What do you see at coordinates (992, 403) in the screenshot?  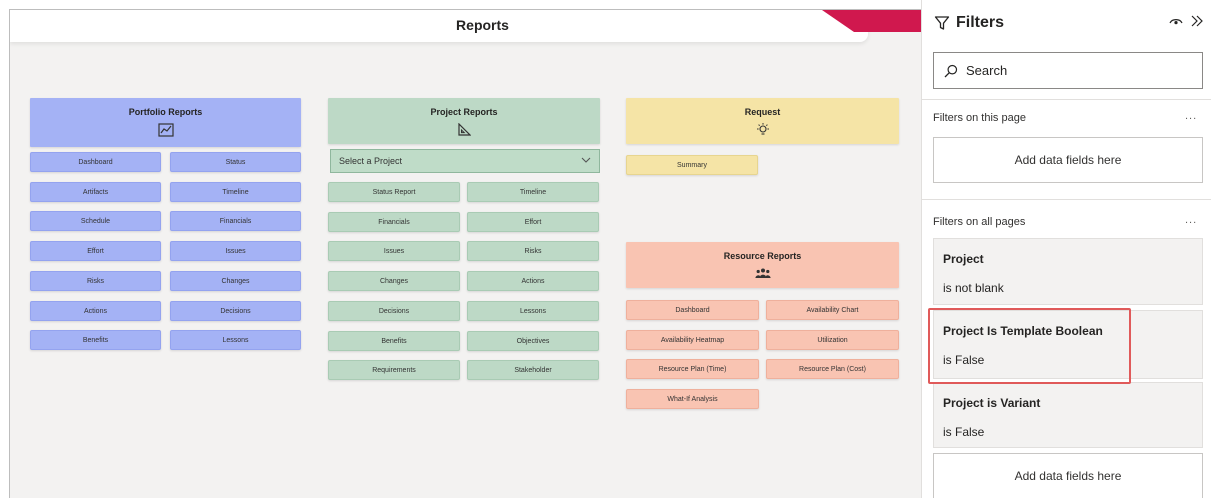 I see `filter-card-name: Project is Variant` at bounding box center [992, 403].